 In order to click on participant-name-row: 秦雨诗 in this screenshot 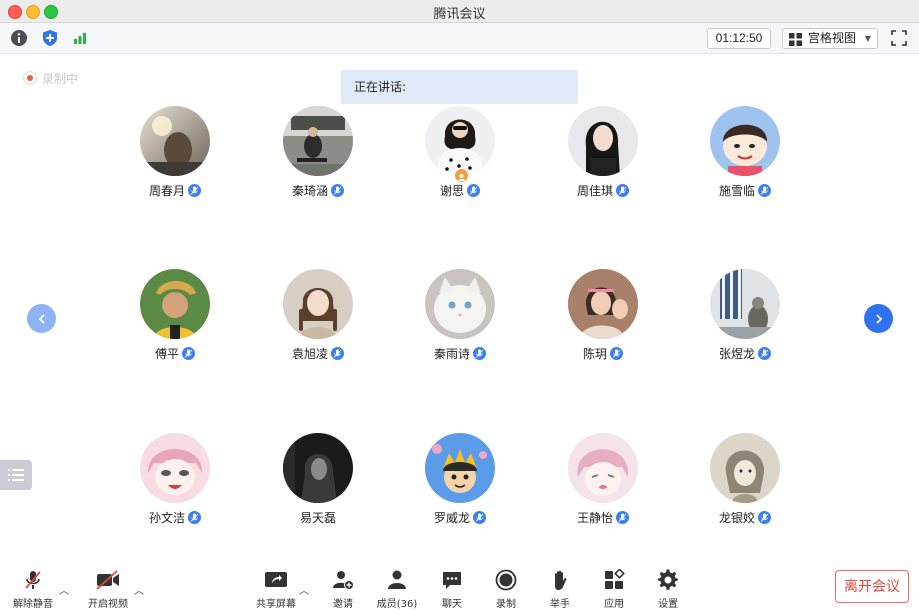, I will do `click(460, 353)`.